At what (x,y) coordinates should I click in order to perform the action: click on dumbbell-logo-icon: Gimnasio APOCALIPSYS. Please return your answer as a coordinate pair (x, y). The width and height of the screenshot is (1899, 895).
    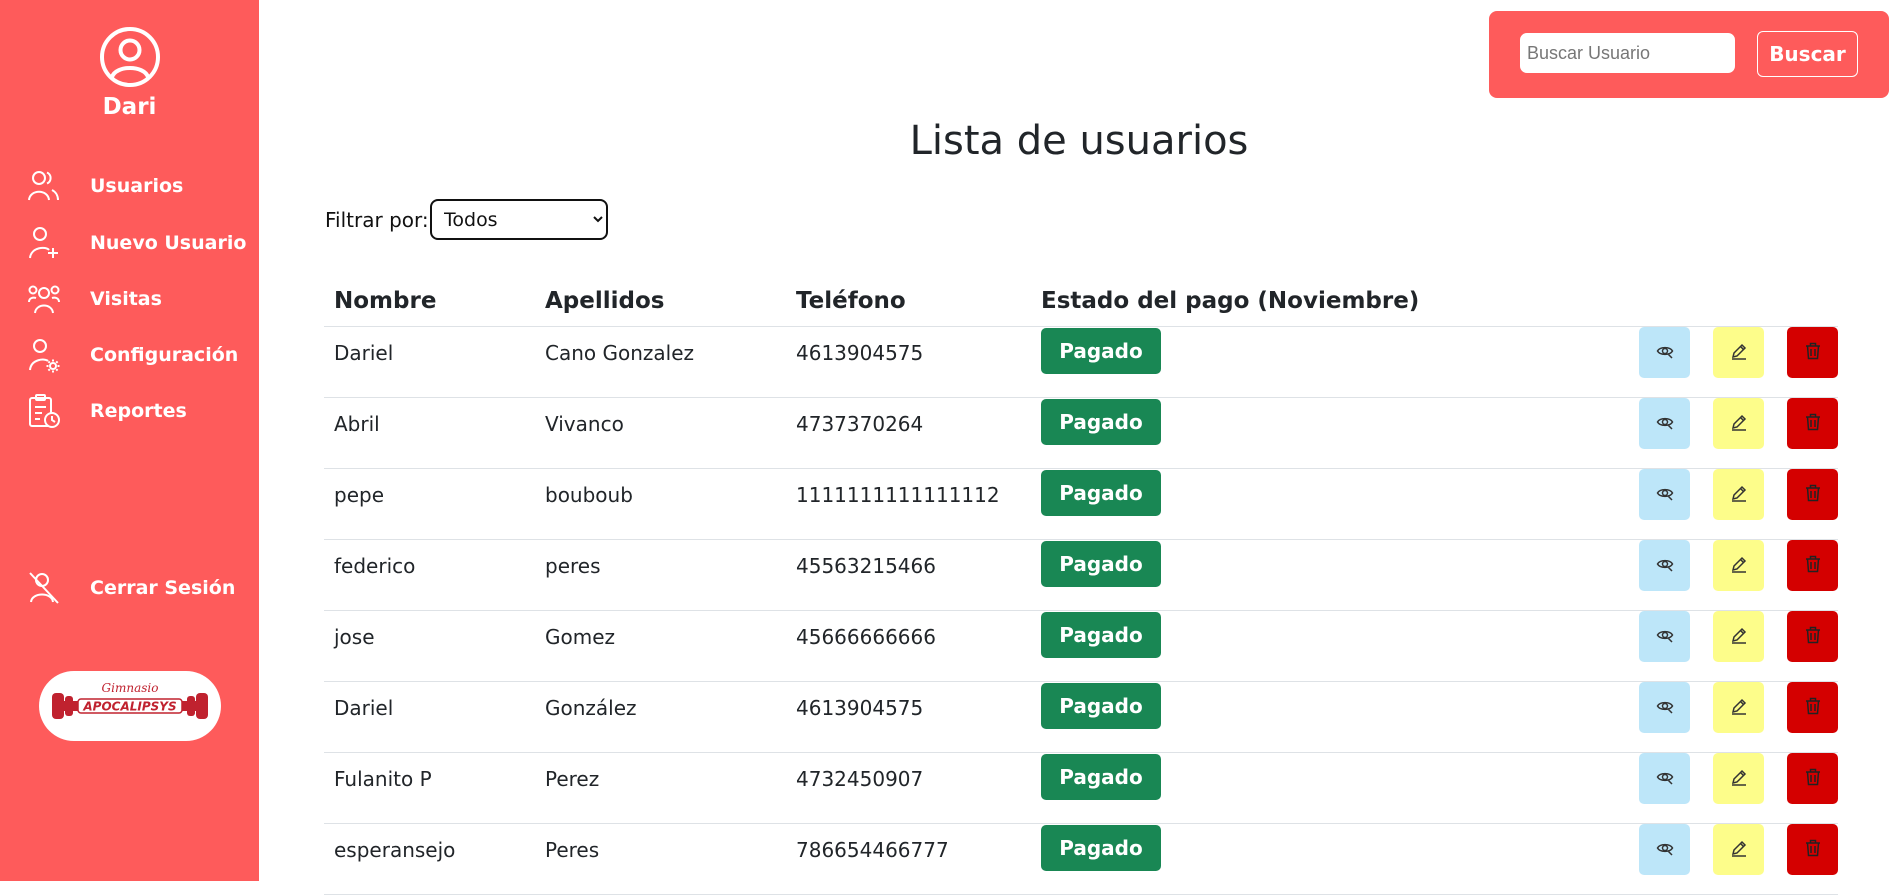
    Looking at the image, I should click on (130, 700).